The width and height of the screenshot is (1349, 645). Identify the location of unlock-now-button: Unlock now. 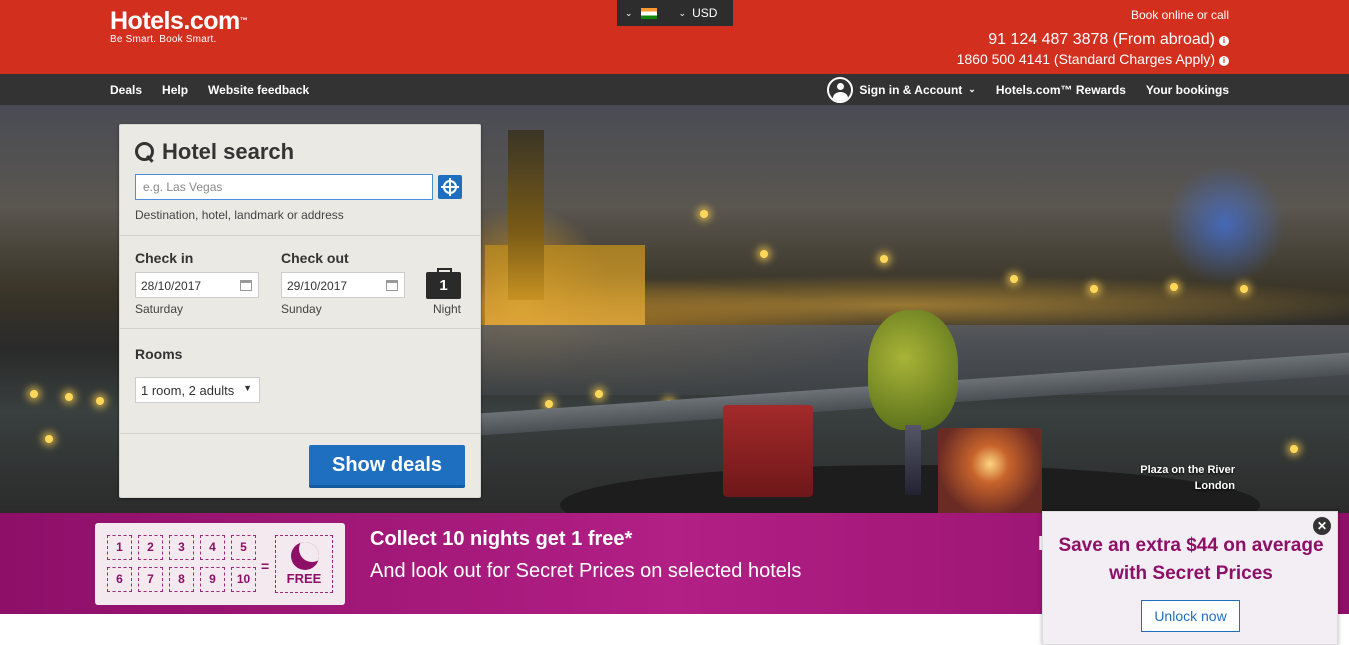
(1190, 616).